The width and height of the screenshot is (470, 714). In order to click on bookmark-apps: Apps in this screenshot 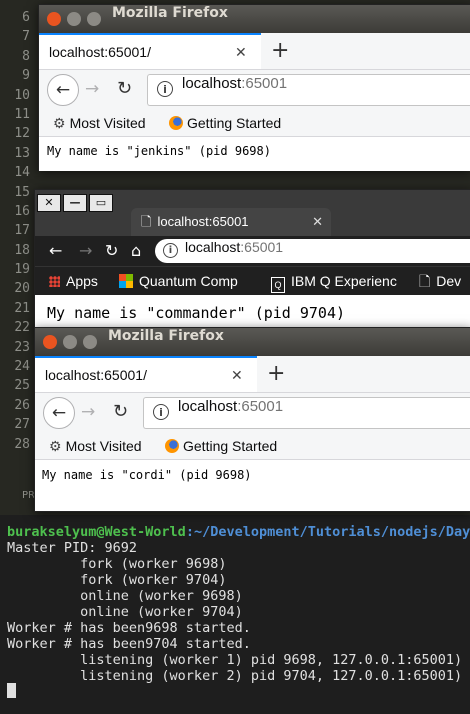, I will do `click(73, 281)`.